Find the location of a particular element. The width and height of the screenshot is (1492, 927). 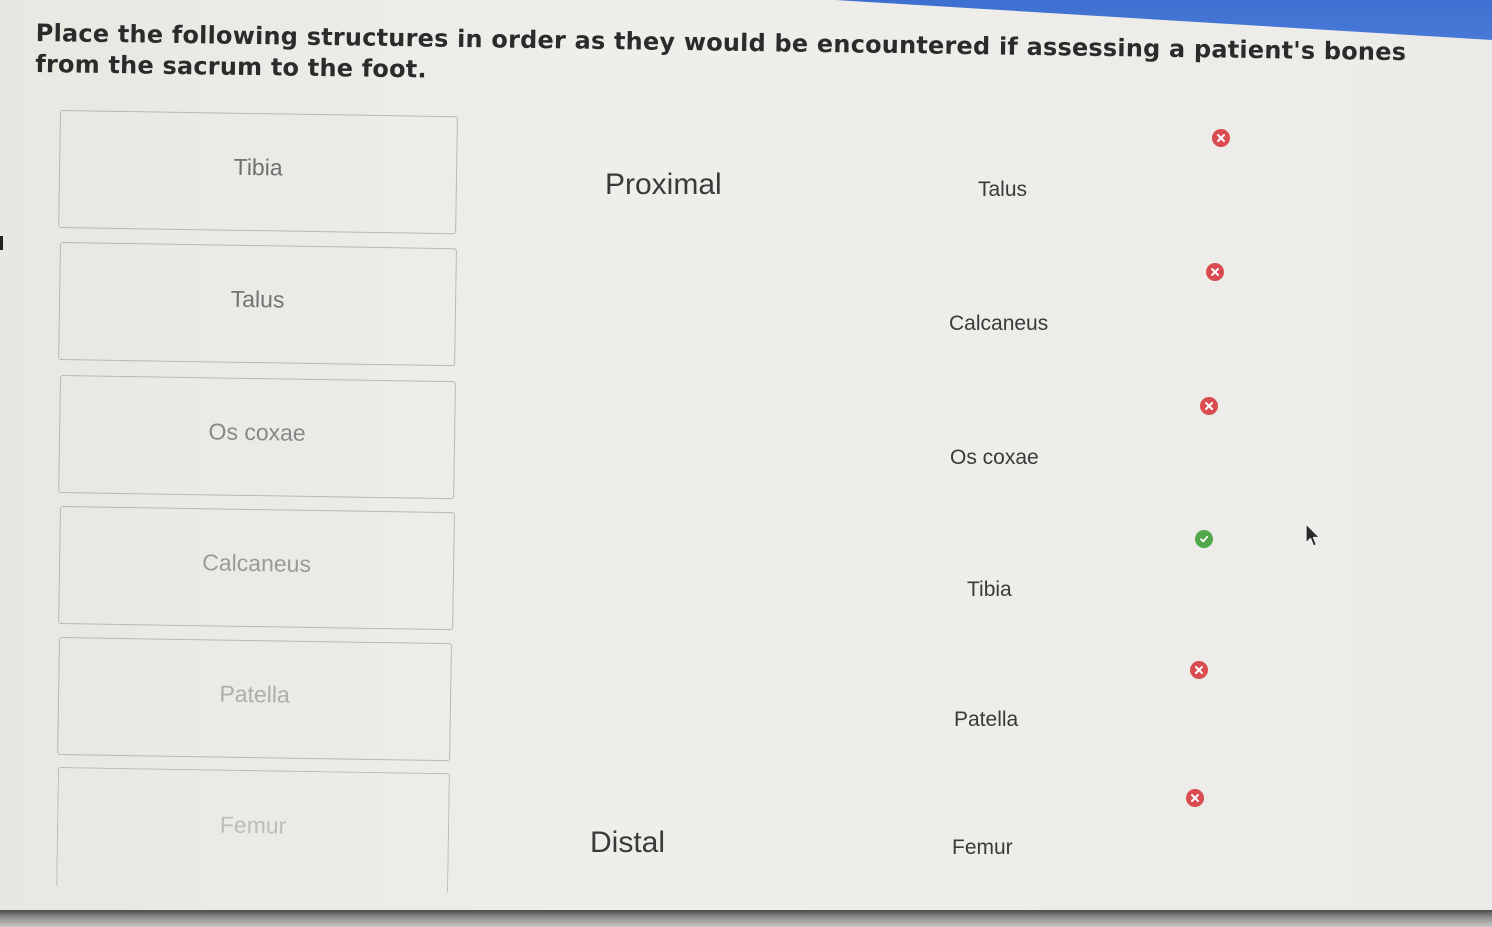

distal-label: Distal is located at coordinates (628, 842).